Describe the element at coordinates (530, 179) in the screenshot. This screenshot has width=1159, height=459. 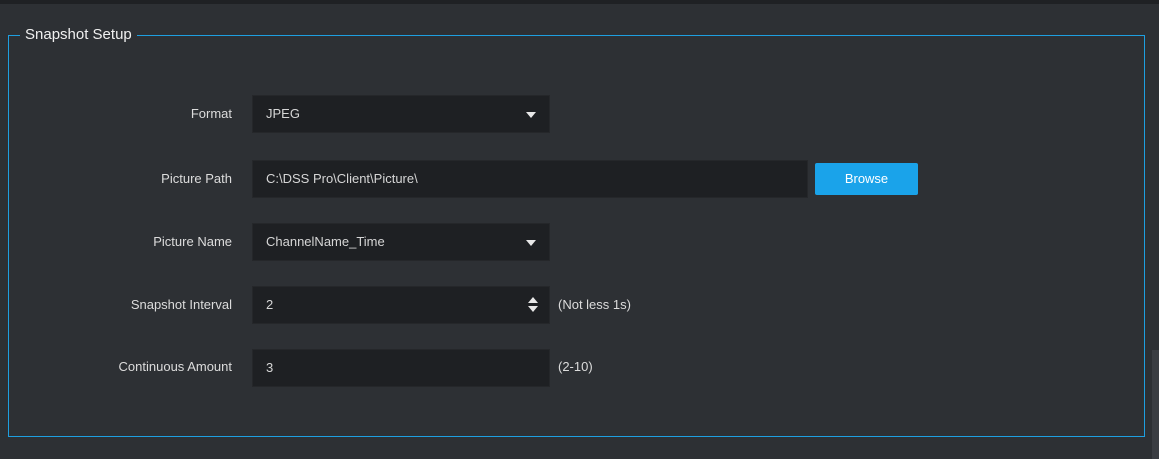
I see `picture-path-input: C:\DSS Pro\Client\Picture\` at that location.